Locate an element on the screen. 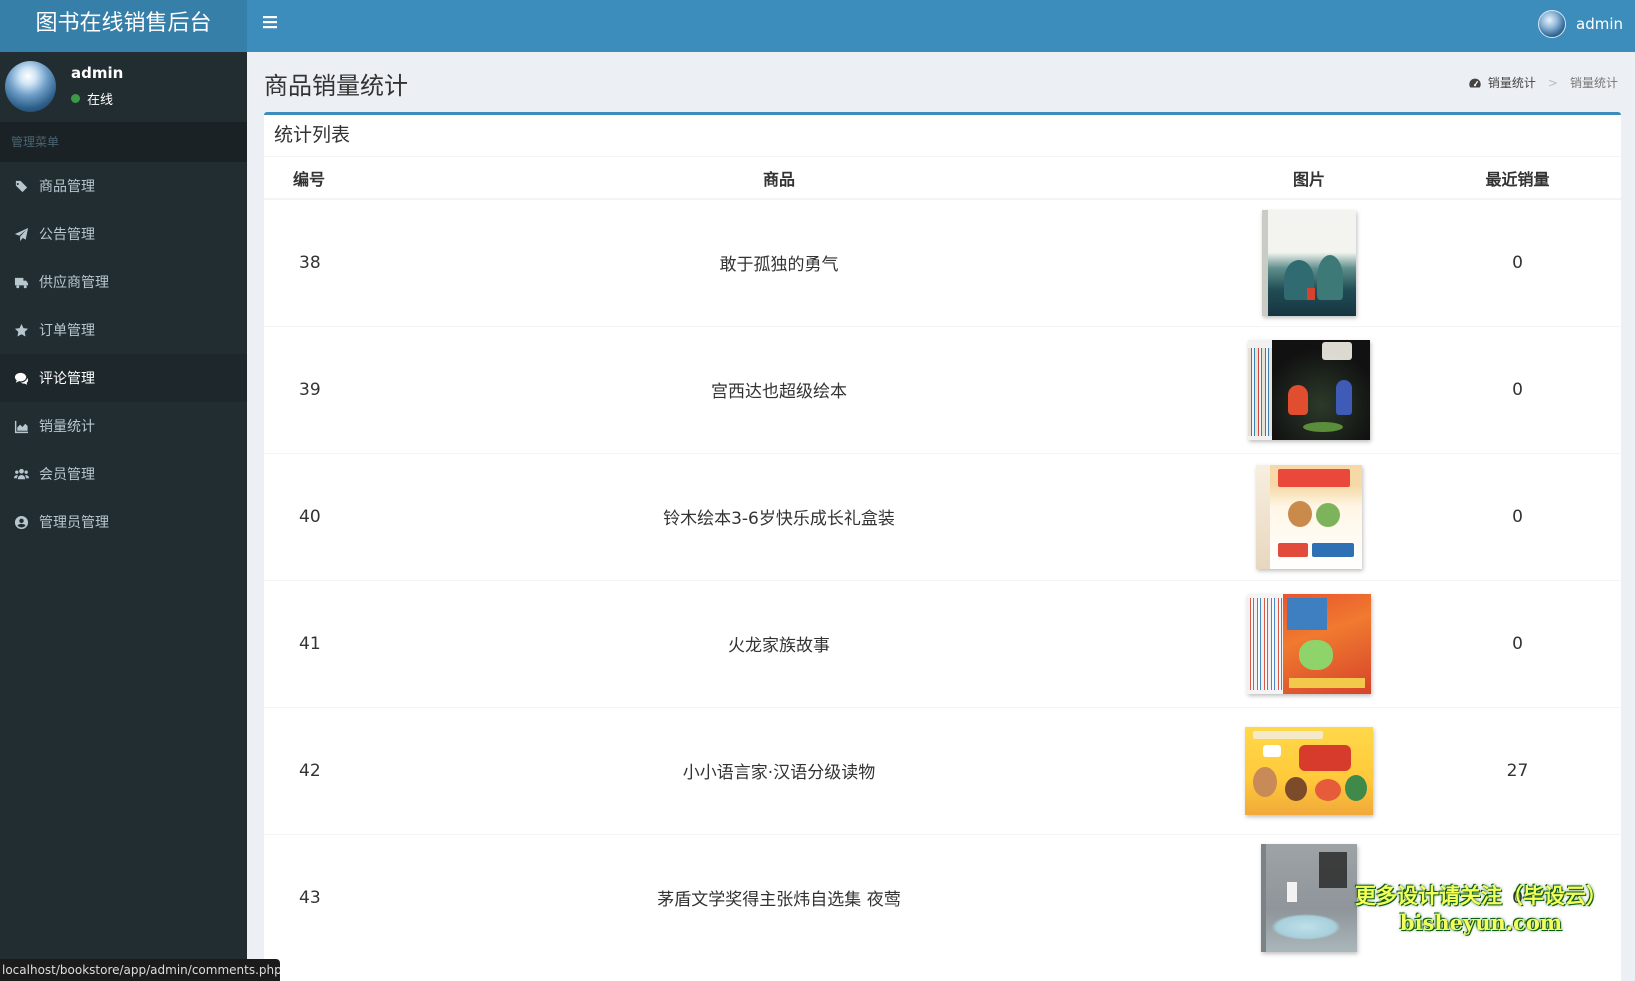 Image resolution: width=1635 pixels, height=981 pixels. sidebar-item-sales-stats: 销量统计 is located at coordinates (123, 426).